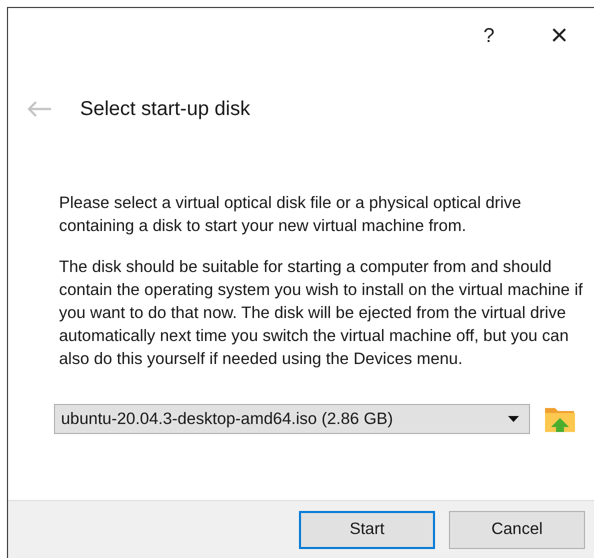  Describe the element at coordinates (165, 109) in the screenshot. I see `page-title: Select start-up disk` at that location.